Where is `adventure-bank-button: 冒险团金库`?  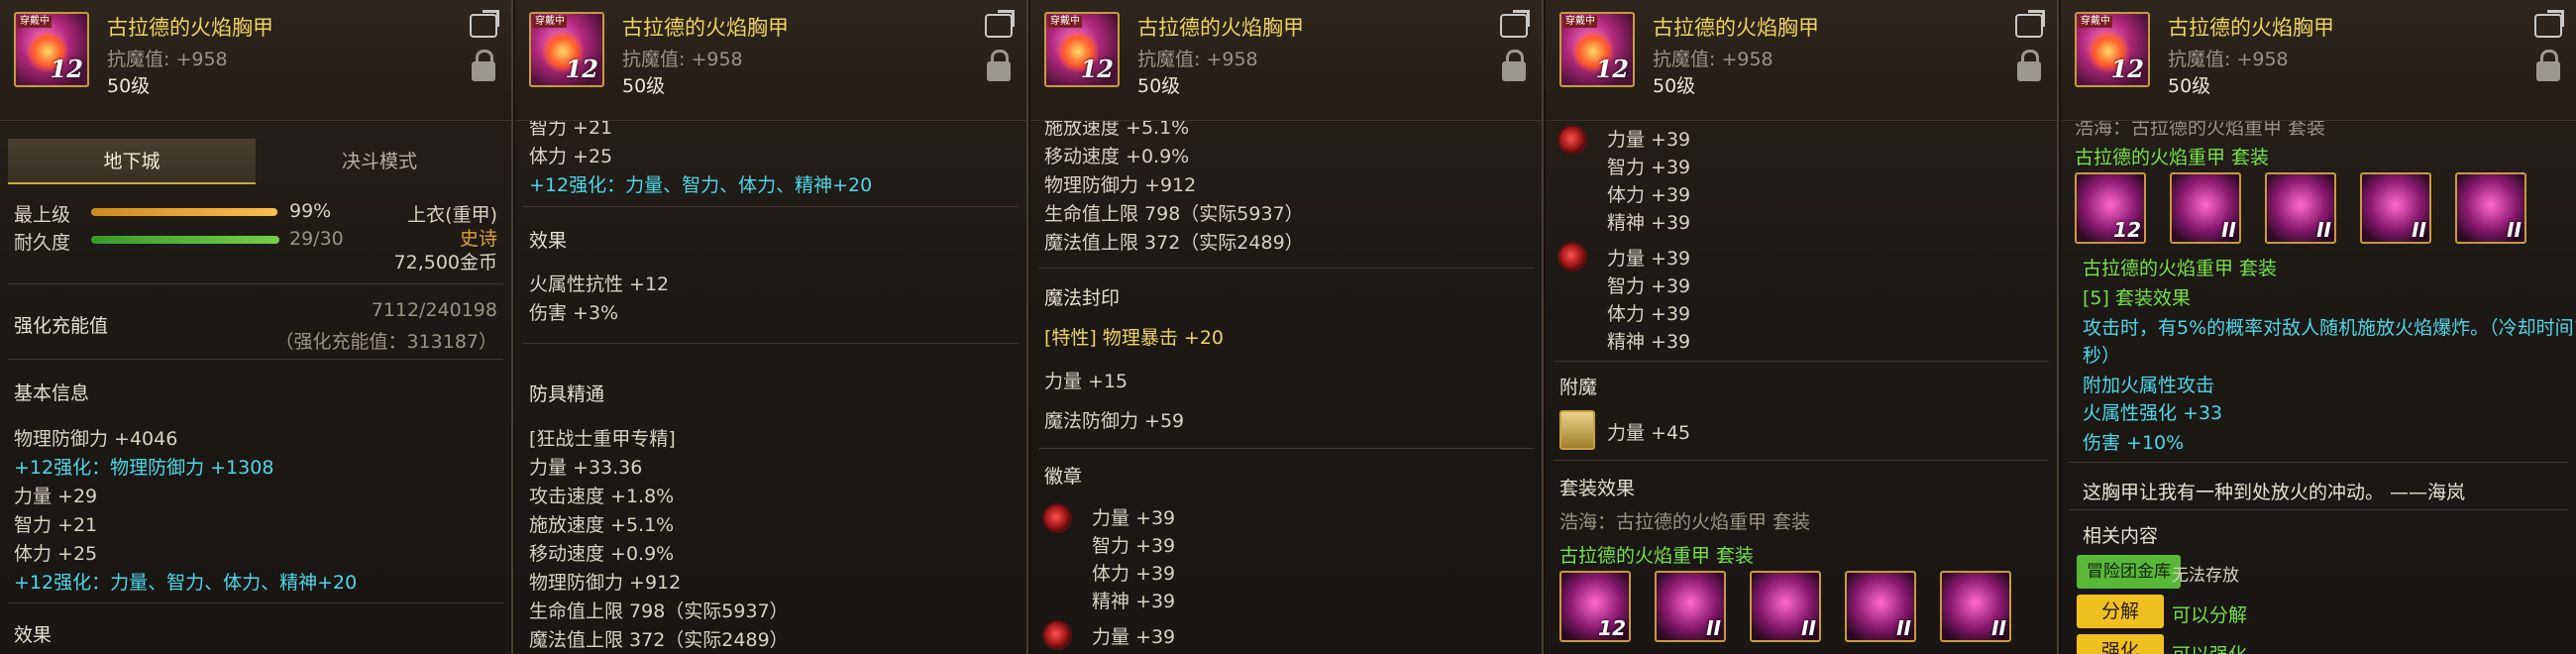
adventure-bank-button: 冒险团金库 is located at coordinates (2129, 572).